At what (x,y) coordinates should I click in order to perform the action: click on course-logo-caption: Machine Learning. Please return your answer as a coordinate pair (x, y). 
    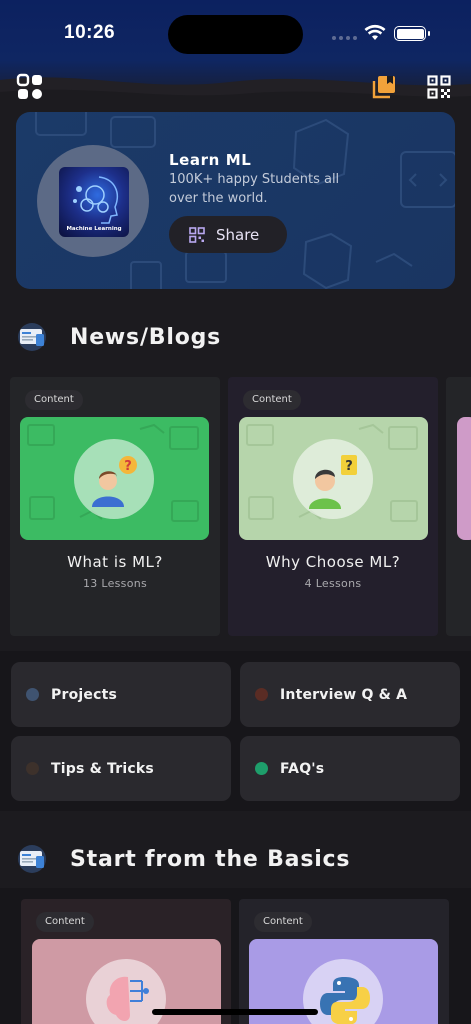
    Looking at the image, I should click on (94, 229).